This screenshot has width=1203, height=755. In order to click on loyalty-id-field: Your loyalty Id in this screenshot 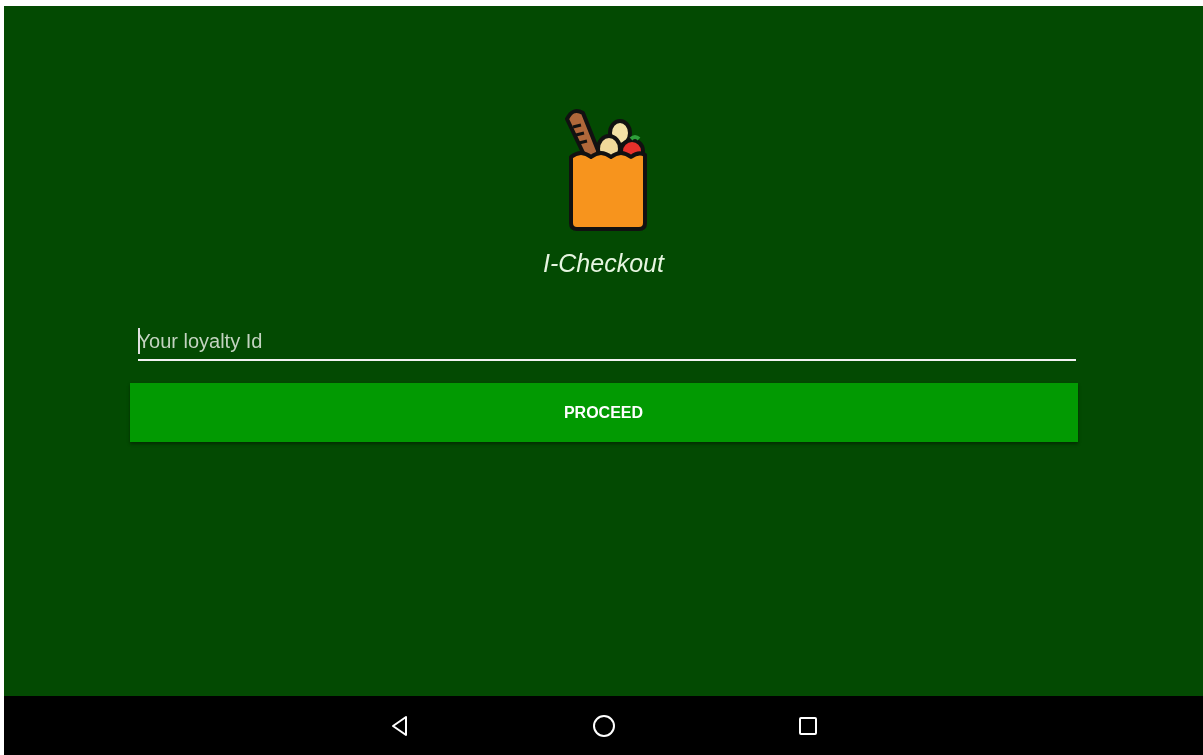, I will do `click(606, 343)`.